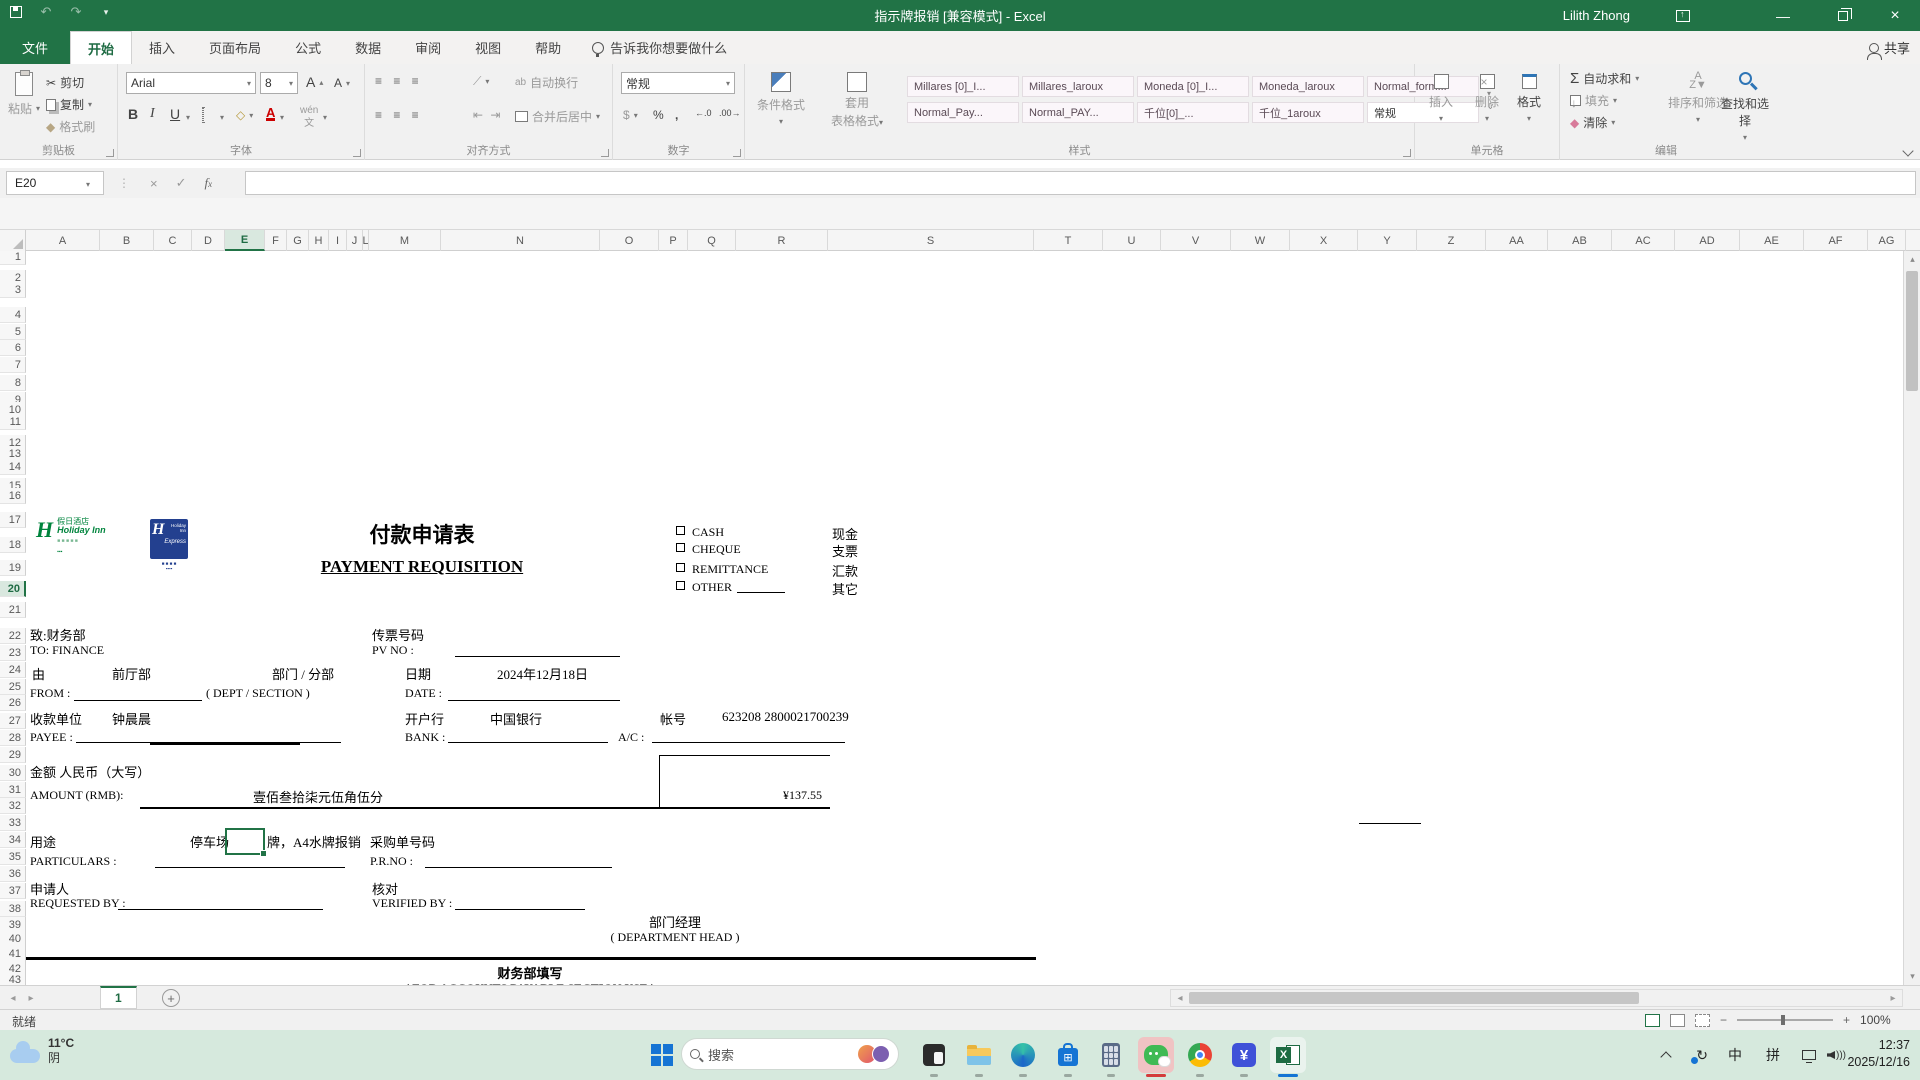 Image resolution: width=1920 pixels, height=1080 pixels. Describe the element at coordinates (13, 568) in the screenshot. I see `row-header-19: 19` at that location.